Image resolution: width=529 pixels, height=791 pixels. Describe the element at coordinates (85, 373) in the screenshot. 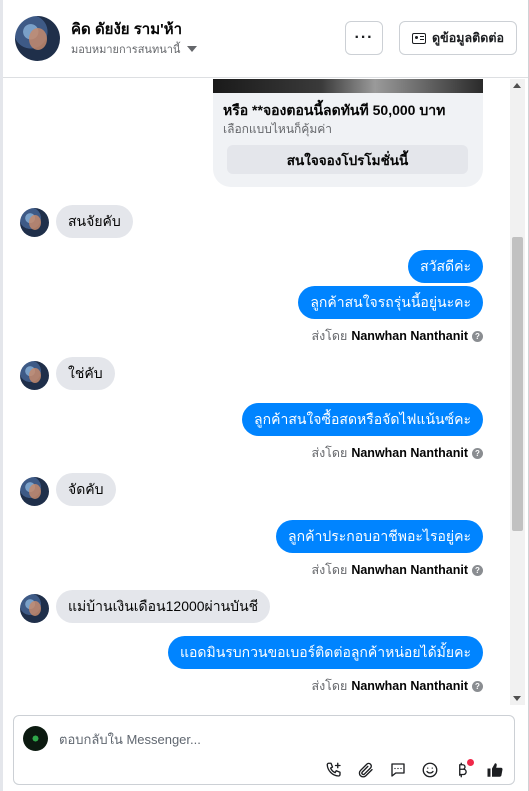

I see `incoming-message: ใช่คับ` at that location.